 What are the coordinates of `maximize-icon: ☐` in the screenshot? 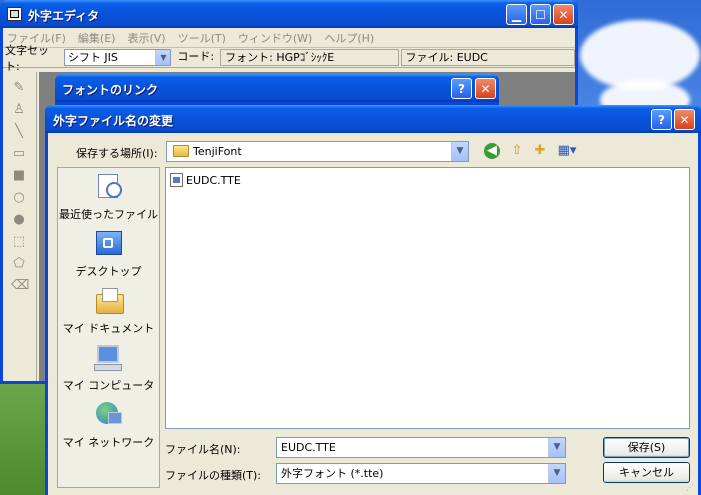 It's located at (540, 14).